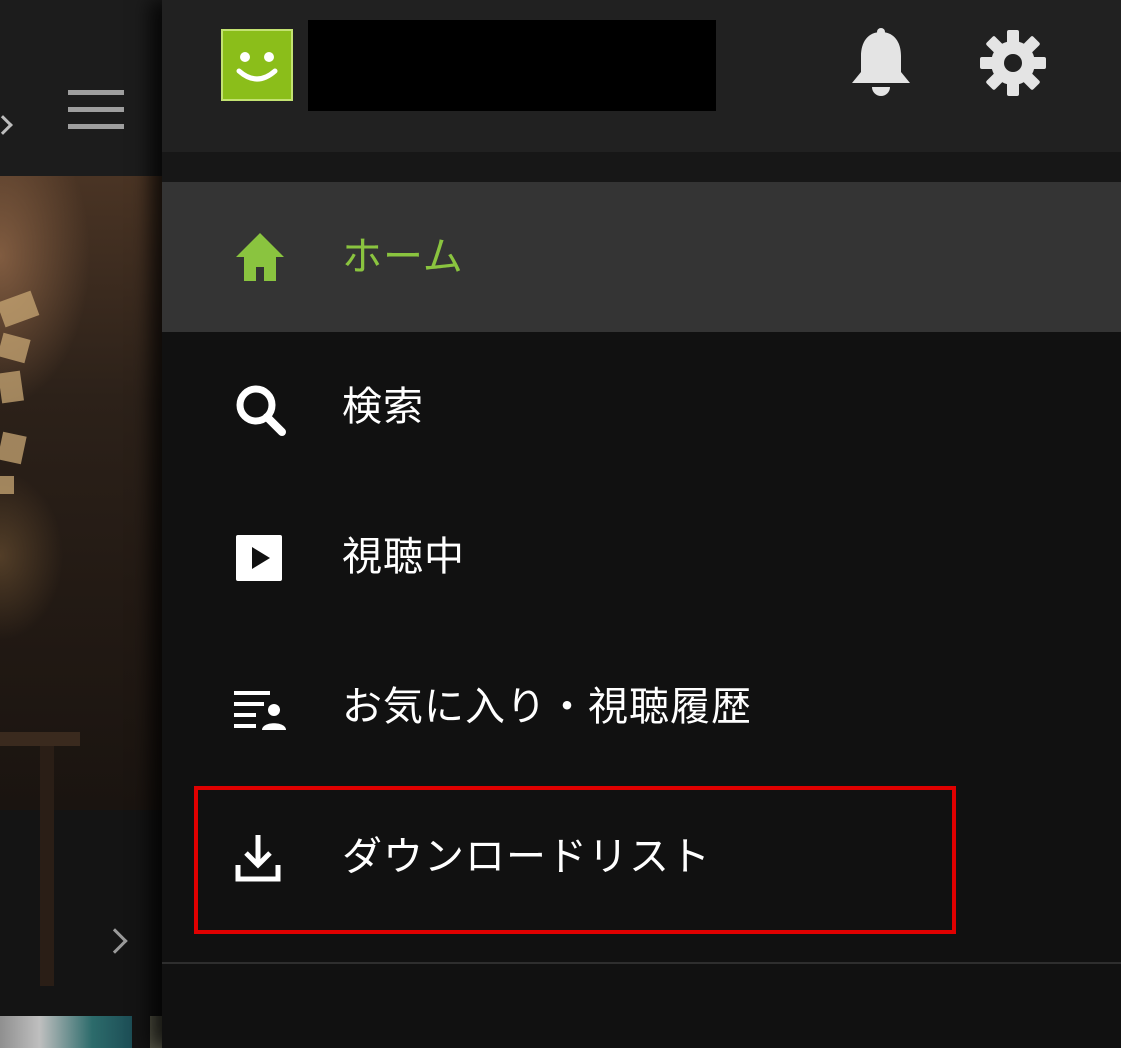  What do you see at coordinates (260, 707) in the screenshot?
I see `favorites-history-icon` at bounding box center [260, 707].